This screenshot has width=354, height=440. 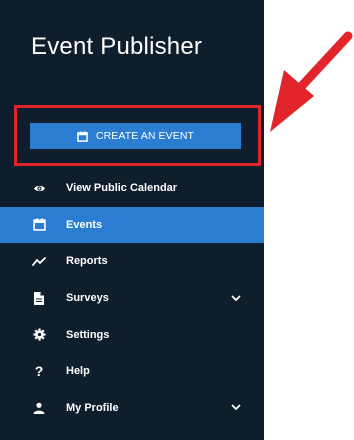 I want to click on sidebar-item-label: Surveys, so click(x=87, y=298).